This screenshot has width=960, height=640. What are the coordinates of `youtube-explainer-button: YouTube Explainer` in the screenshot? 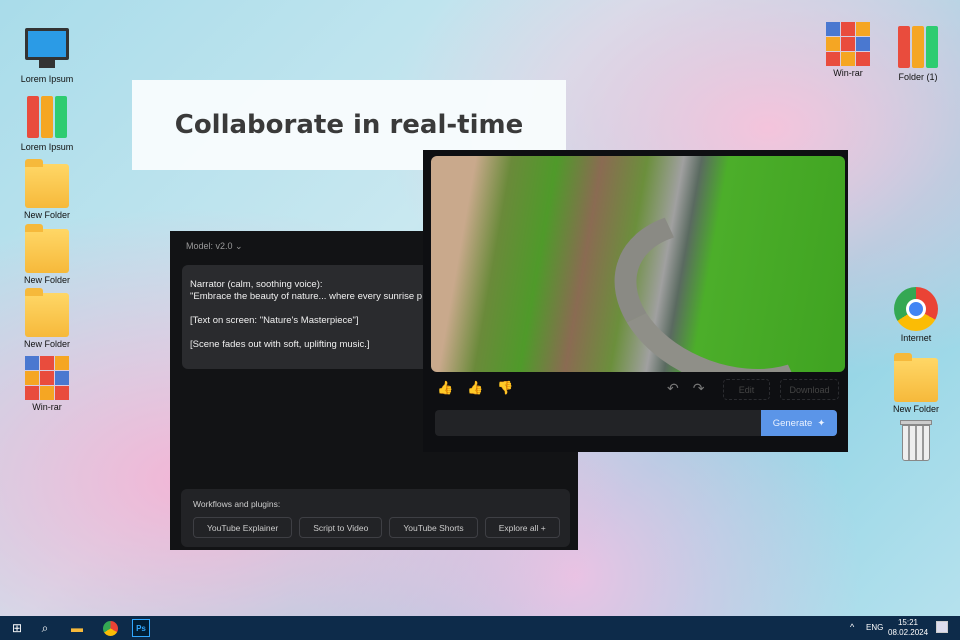 It's located at (243, 527).